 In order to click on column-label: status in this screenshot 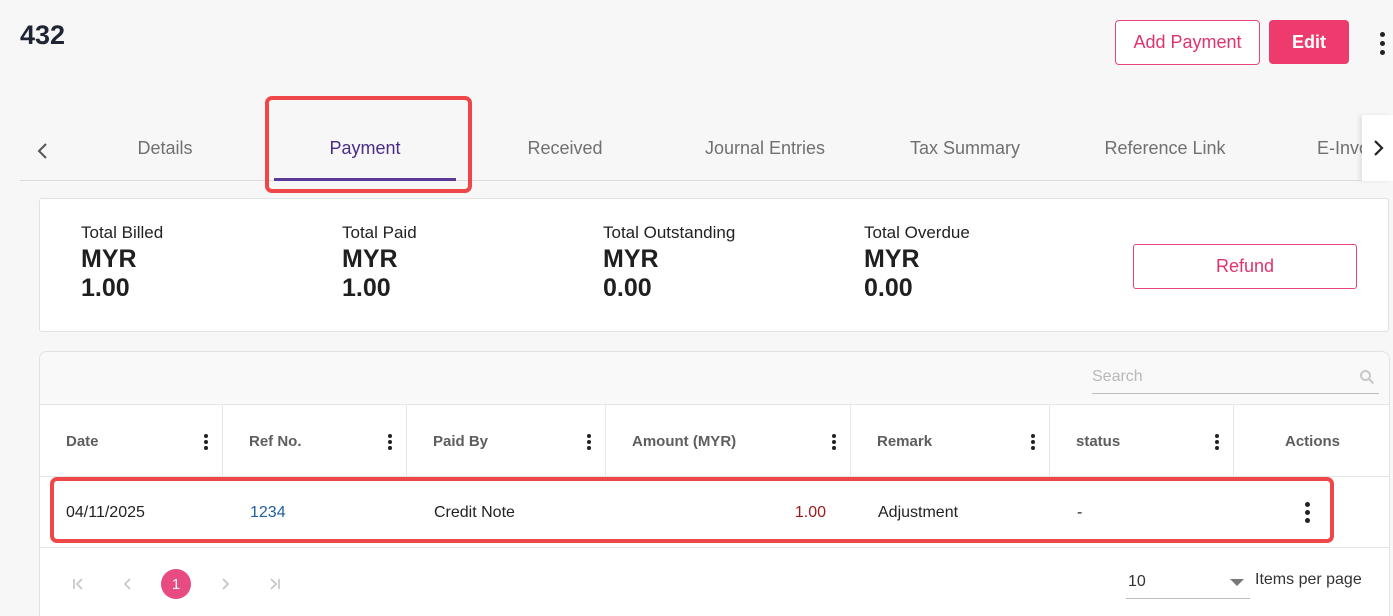, I will do `click(1098, 441)`.